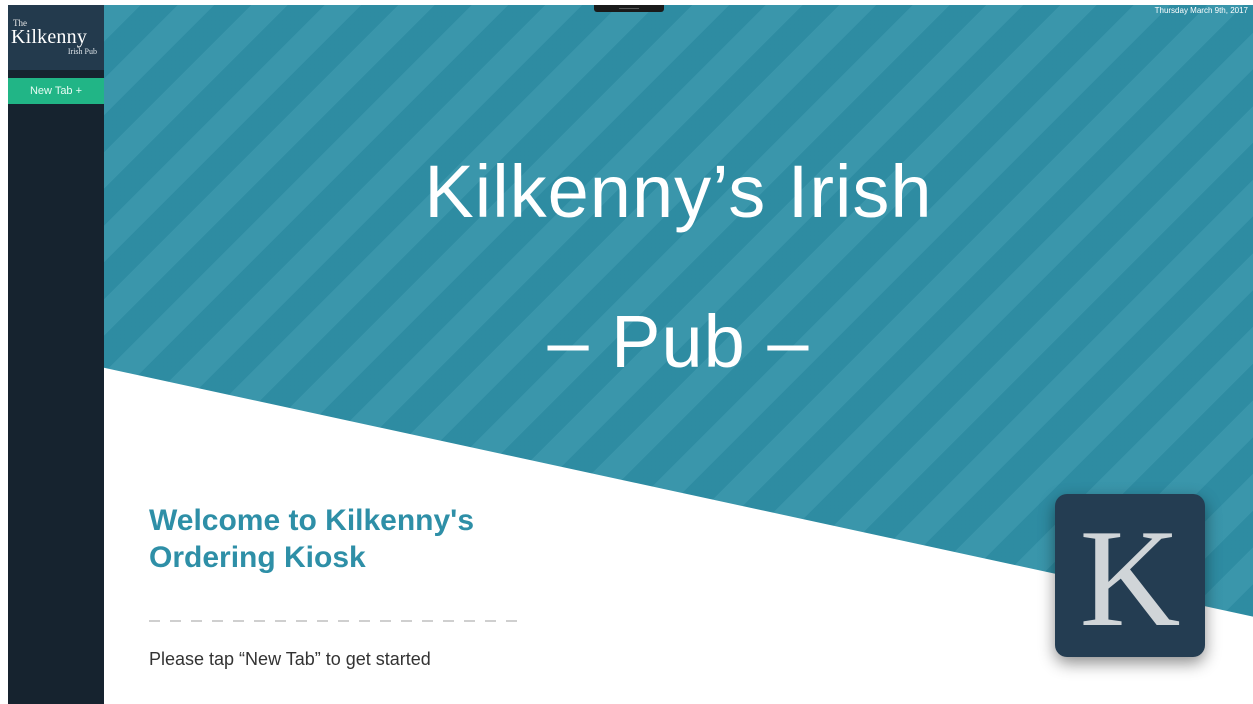 Image resolution: width=1253 pixels, height=704 pixels. What do you see at coordinates (629, 8) in the screenshot?
I see `top-handle` at bounding box center [629, 8].